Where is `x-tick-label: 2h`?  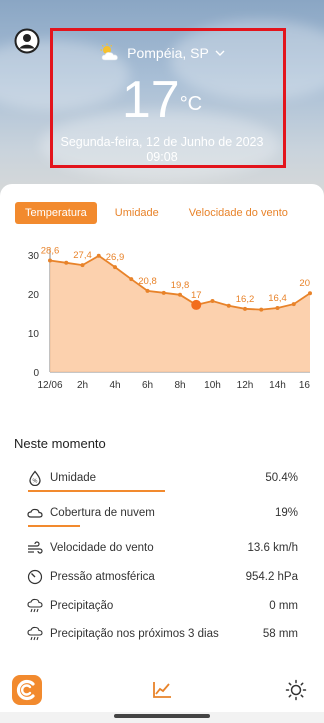
x-tick-label: 2h is located at coordinates (82, 385).